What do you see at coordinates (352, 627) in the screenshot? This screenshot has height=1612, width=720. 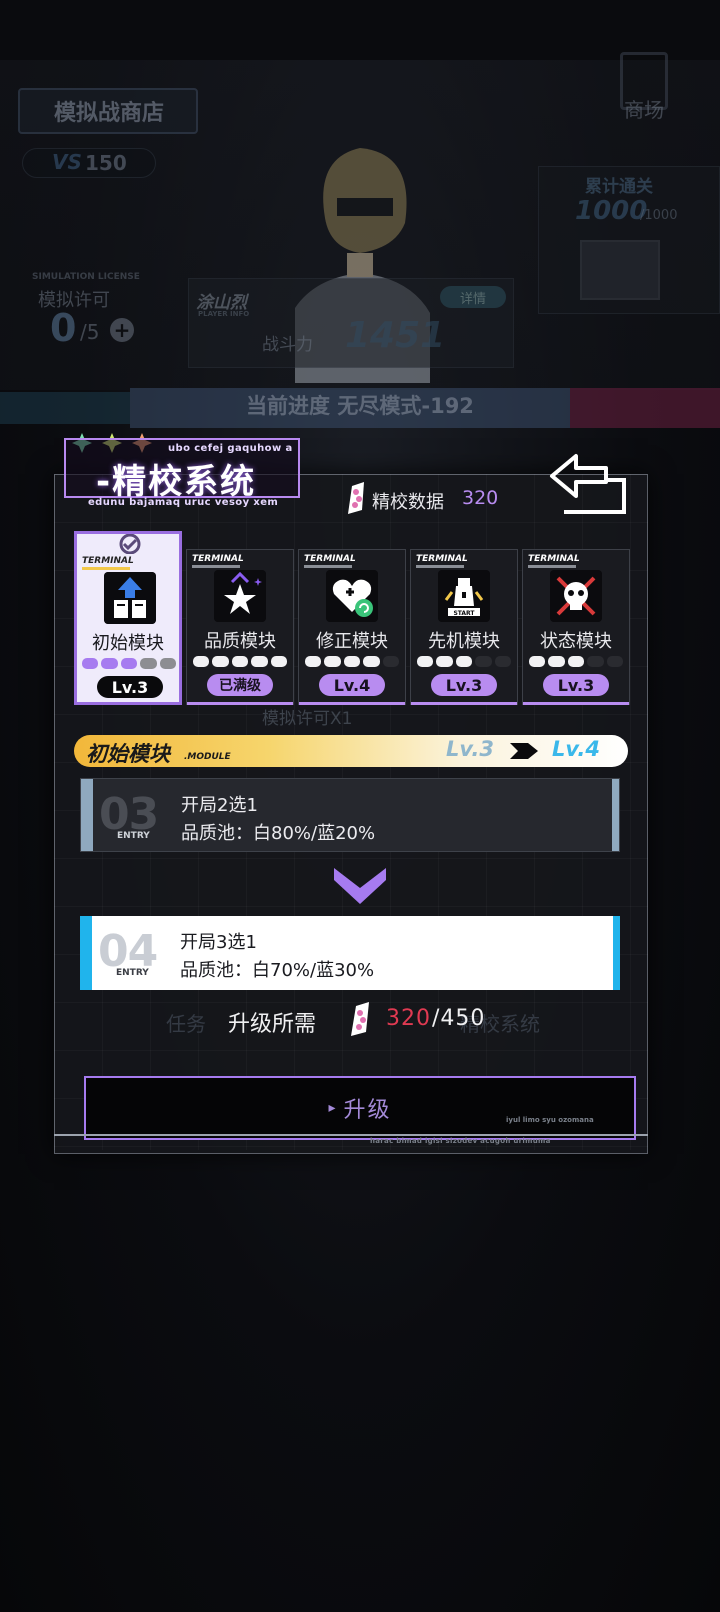 I see `module-card: TERMINAL 修正模块 Lv.4` at bounding box center [352, 627].